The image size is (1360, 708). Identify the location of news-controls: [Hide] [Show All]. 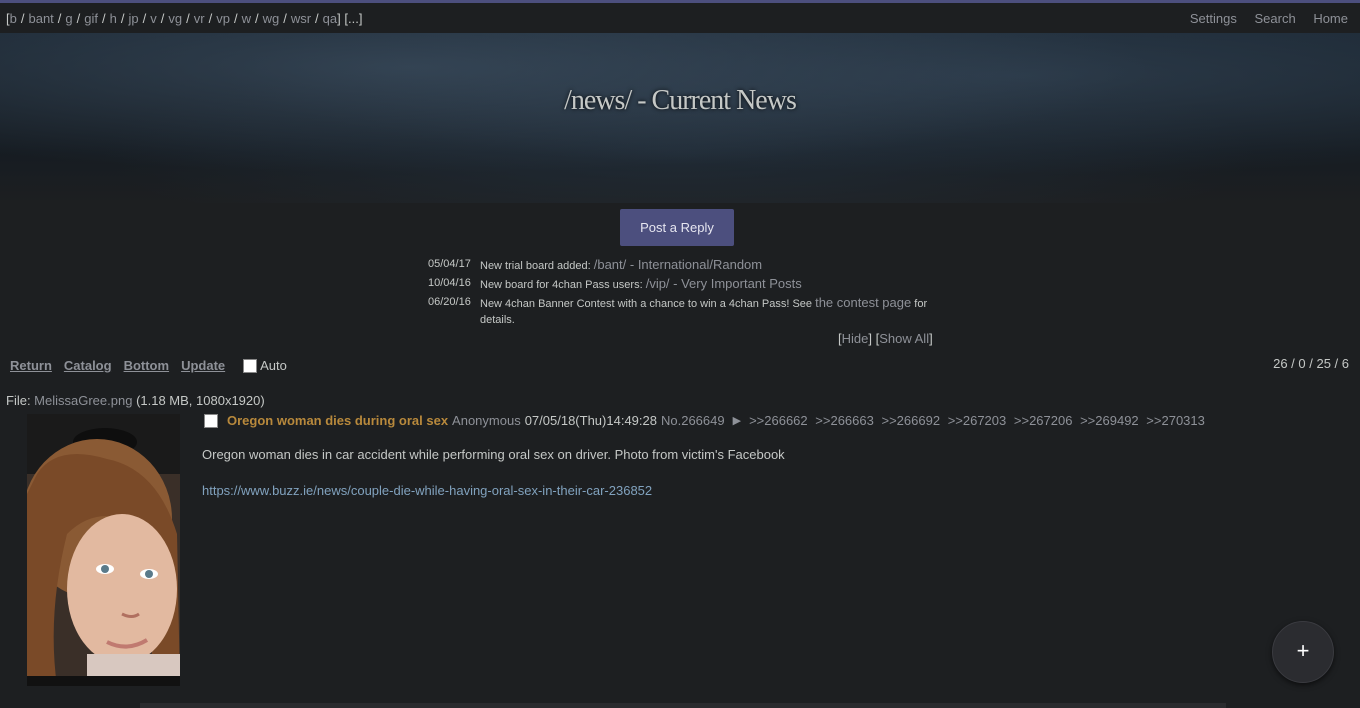
(885, 338).